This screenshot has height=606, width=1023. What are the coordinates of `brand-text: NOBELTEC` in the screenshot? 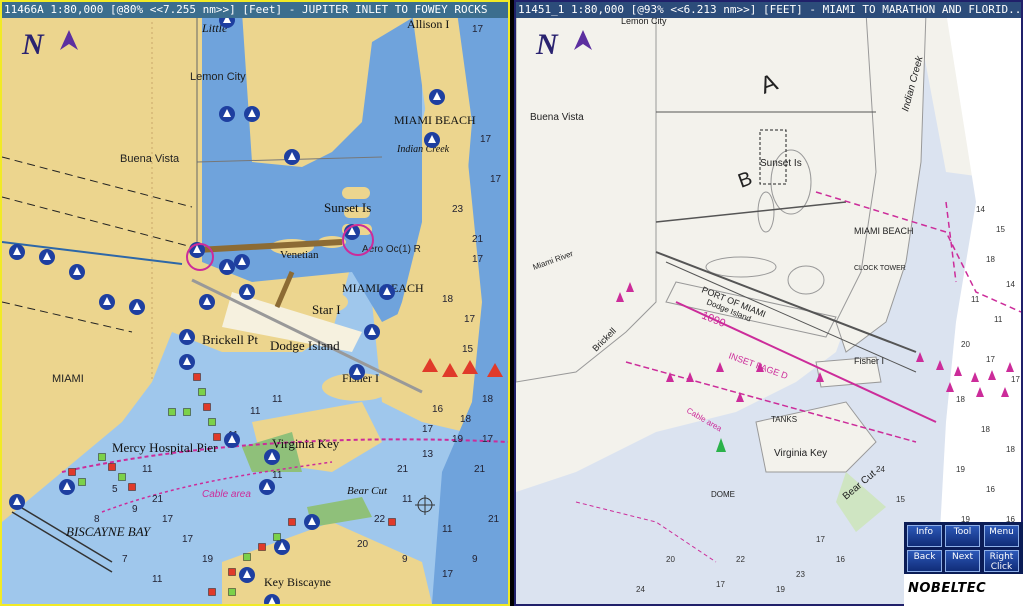 It's located at (947, 588).